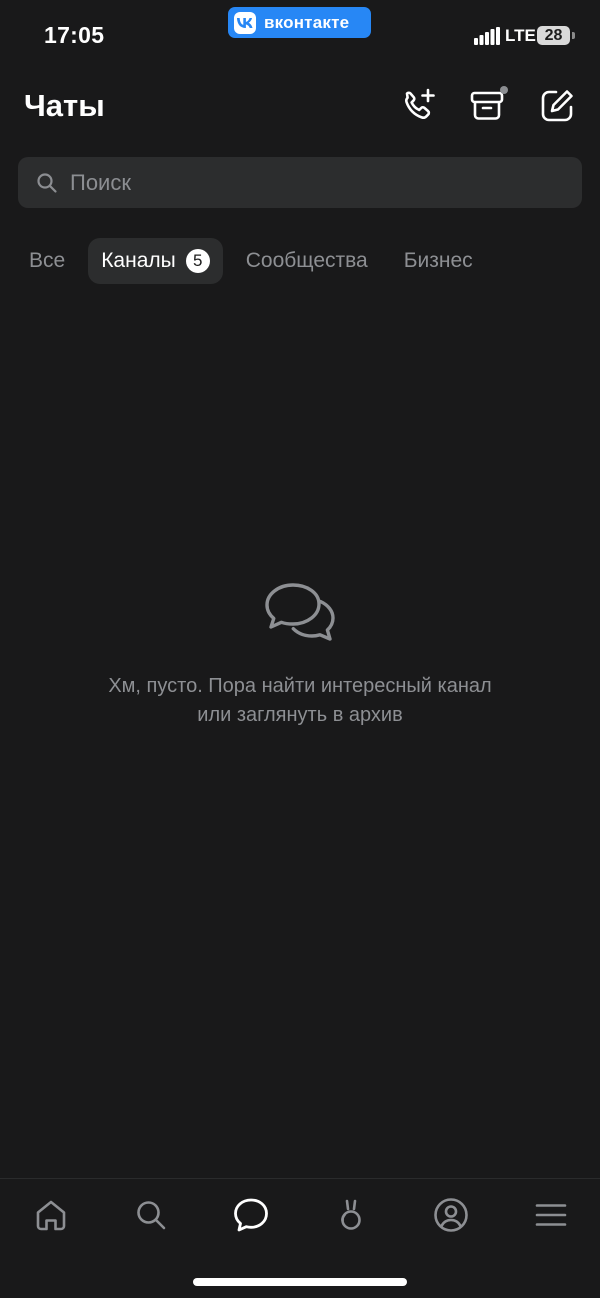 The height and width of the screenshot is (1298, 600). I want to click on clips-icon, so click(351, 1214).